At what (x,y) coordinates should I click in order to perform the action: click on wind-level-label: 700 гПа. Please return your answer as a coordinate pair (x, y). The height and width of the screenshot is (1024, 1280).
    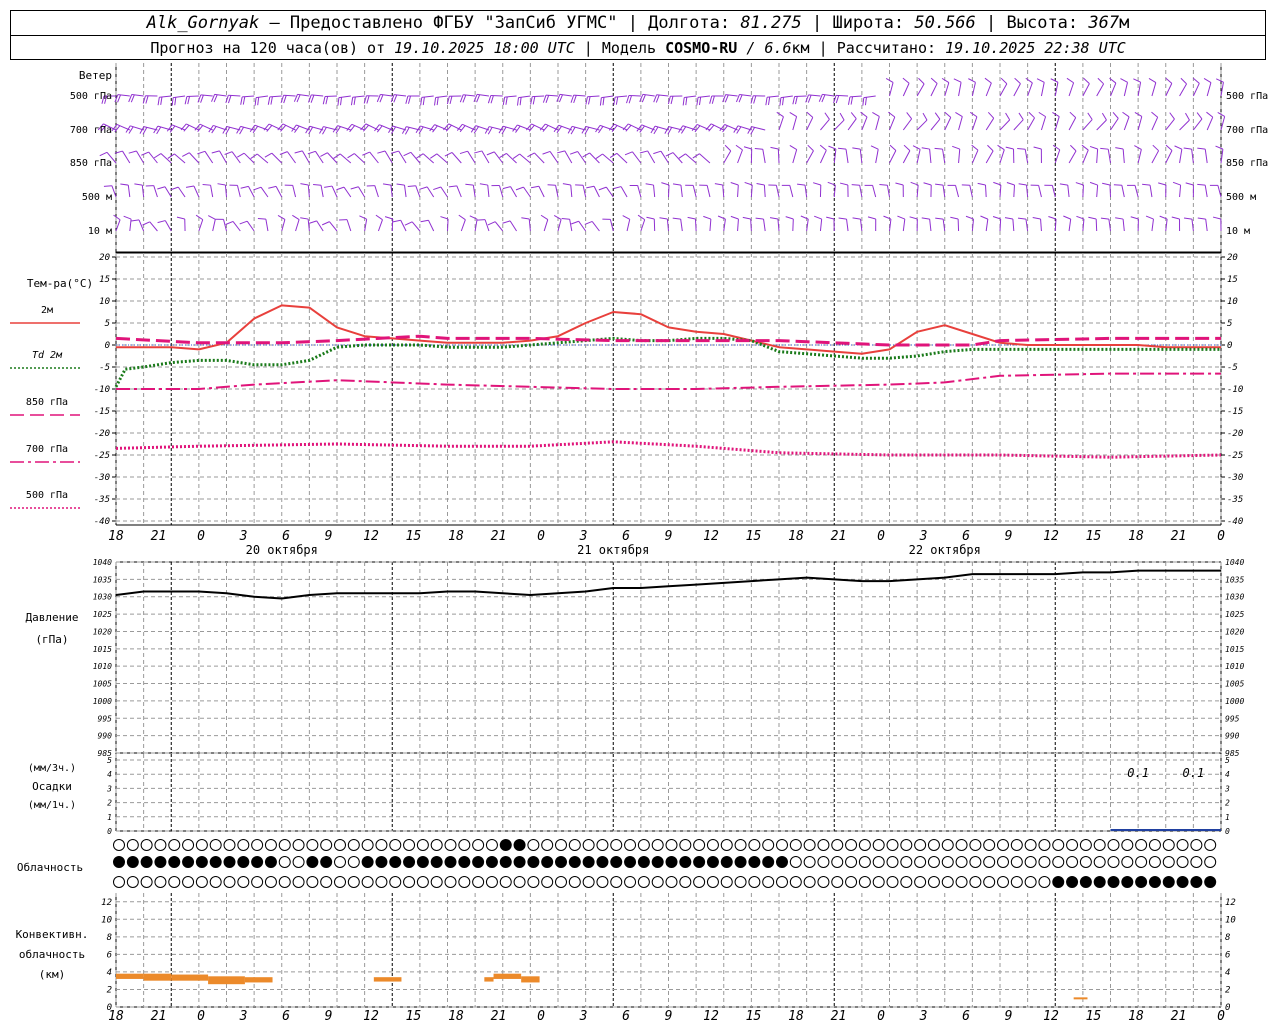
    Looking at the image, I should click on (91, 130).